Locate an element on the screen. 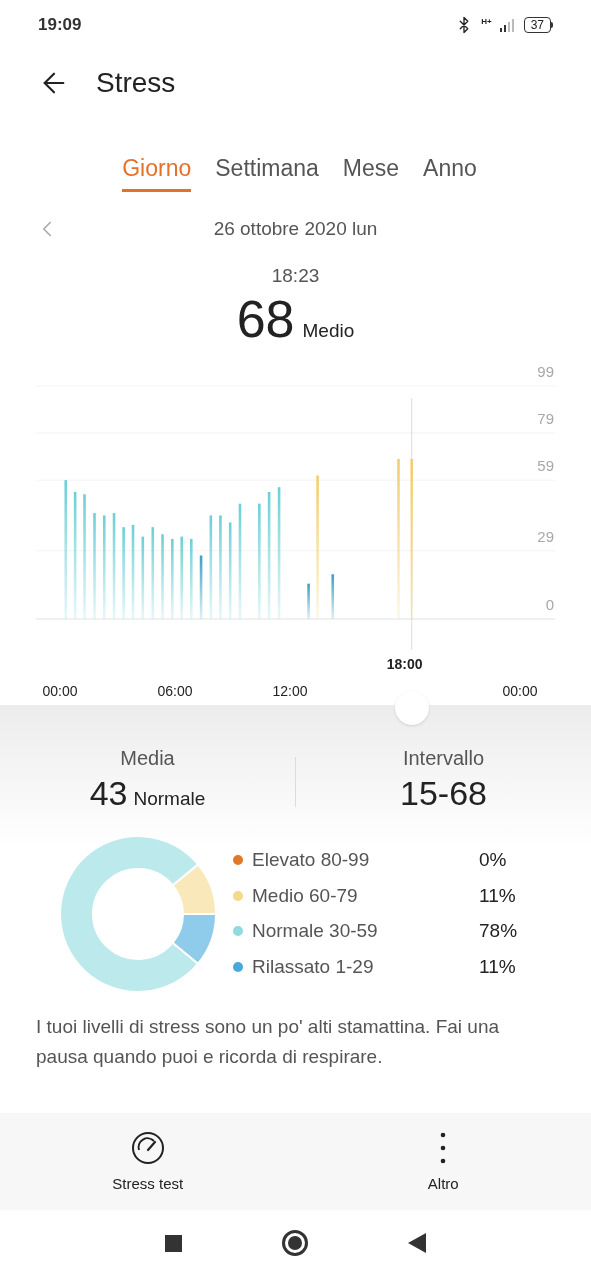  summary-value: 15-68 is located at coordinates (443, 793).